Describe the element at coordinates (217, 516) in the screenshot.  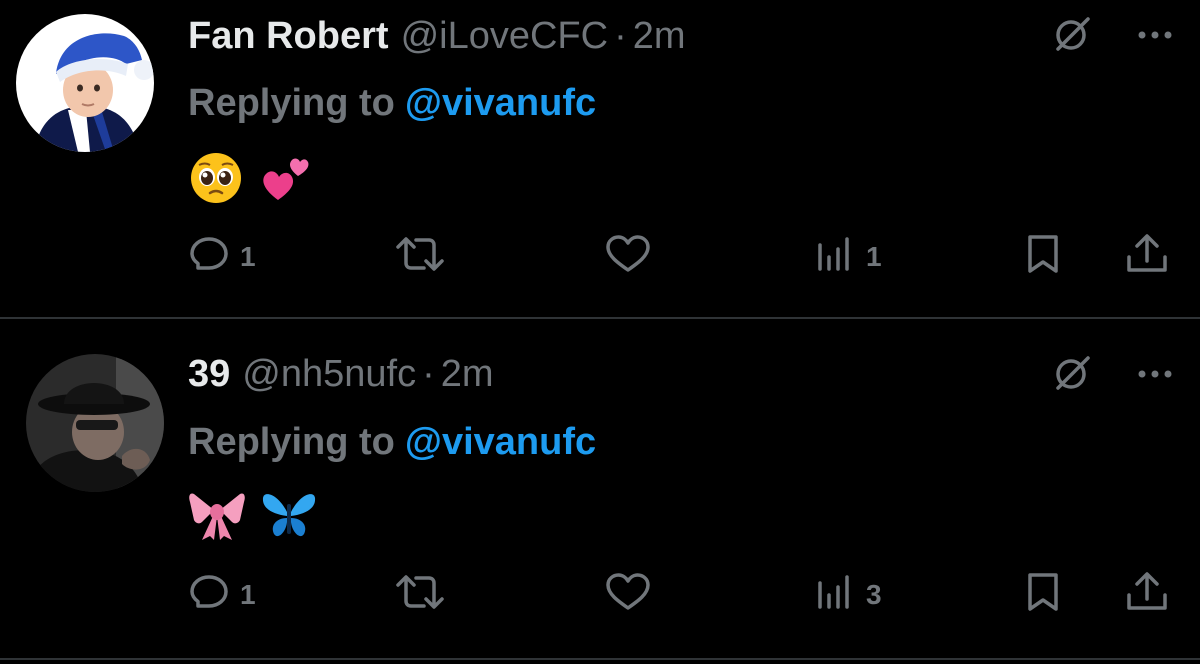
I see `ribbon-emoji` at that location.